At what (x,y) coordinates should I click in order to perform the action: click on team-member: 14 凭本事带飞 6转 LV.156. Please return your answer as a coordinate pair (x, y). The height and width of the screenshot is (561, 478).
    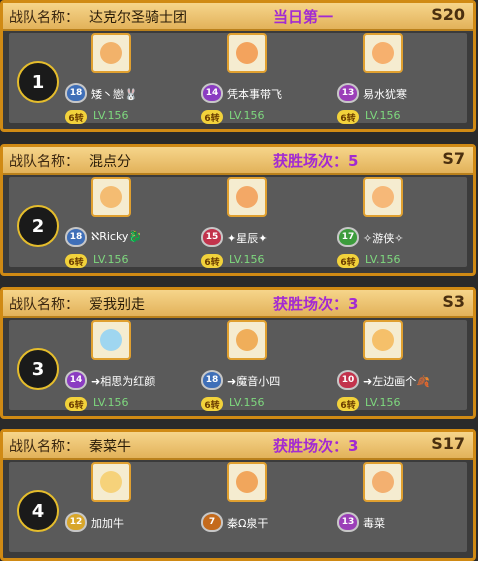
    Looking at the image, I should click on (271, 81).